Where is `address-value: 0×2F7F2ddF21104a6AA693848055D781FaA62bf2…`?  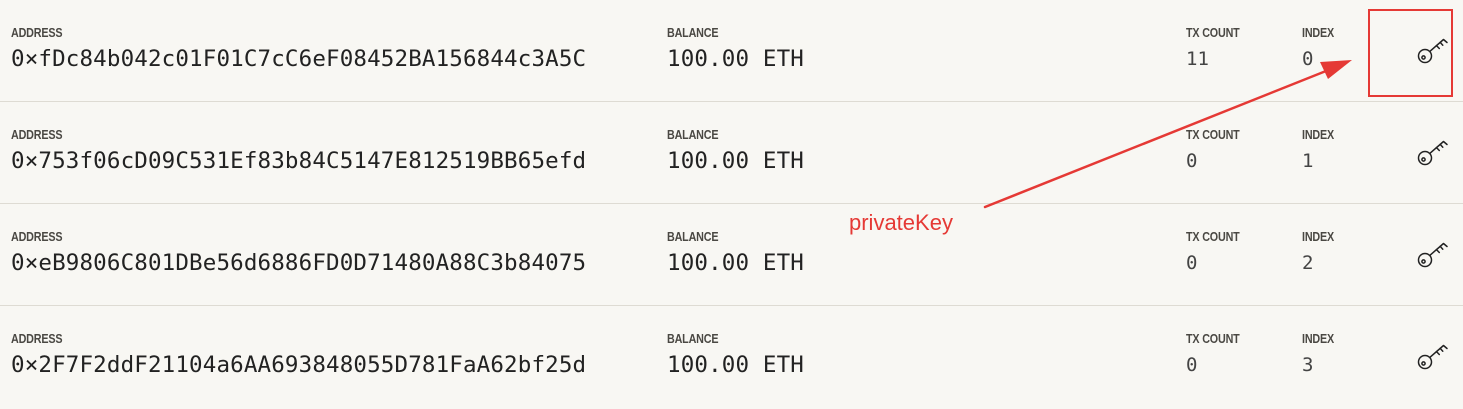
address-value: 0×2F7F2ddF21104a6AA693848055D781FaA62bf2… is located at coordinates (299, 365).